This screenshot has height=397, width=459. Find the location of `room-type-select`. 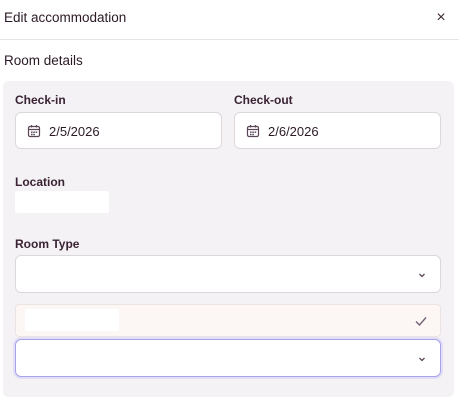

room-type-select is located at coordinates (228, 274).